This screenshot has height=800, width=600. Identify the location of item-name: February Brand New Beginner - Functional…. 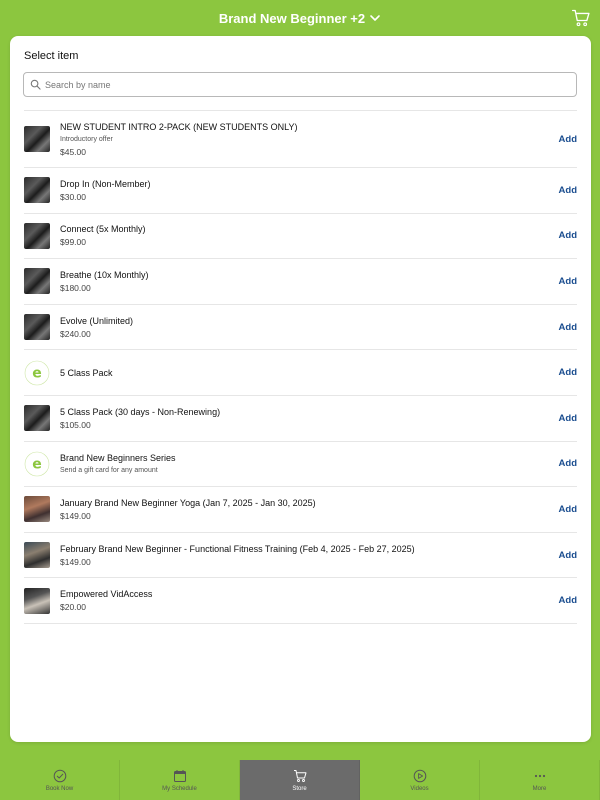
(237, 548).